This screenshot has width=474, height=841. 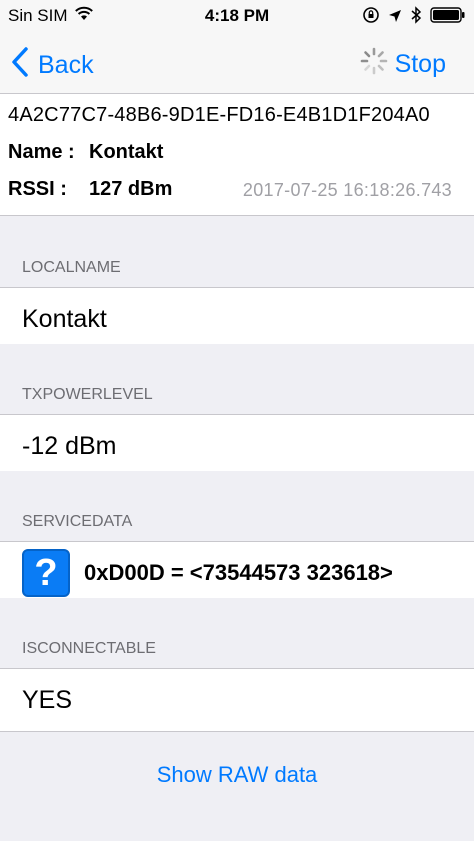 What do you see at coordinates (66, 65) in the screenshot?
I see `back-label: Back` at bounding box center [66, 65].